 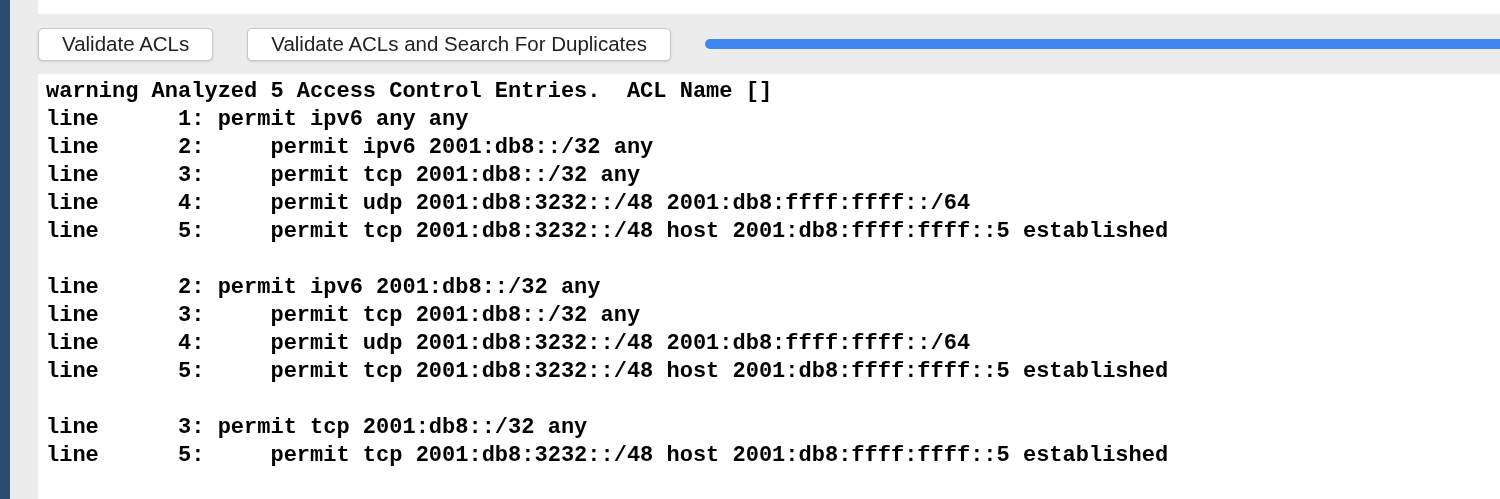 I want to click on output-line: line 1: permit ipv6 any any, so click(x=257, y=120).